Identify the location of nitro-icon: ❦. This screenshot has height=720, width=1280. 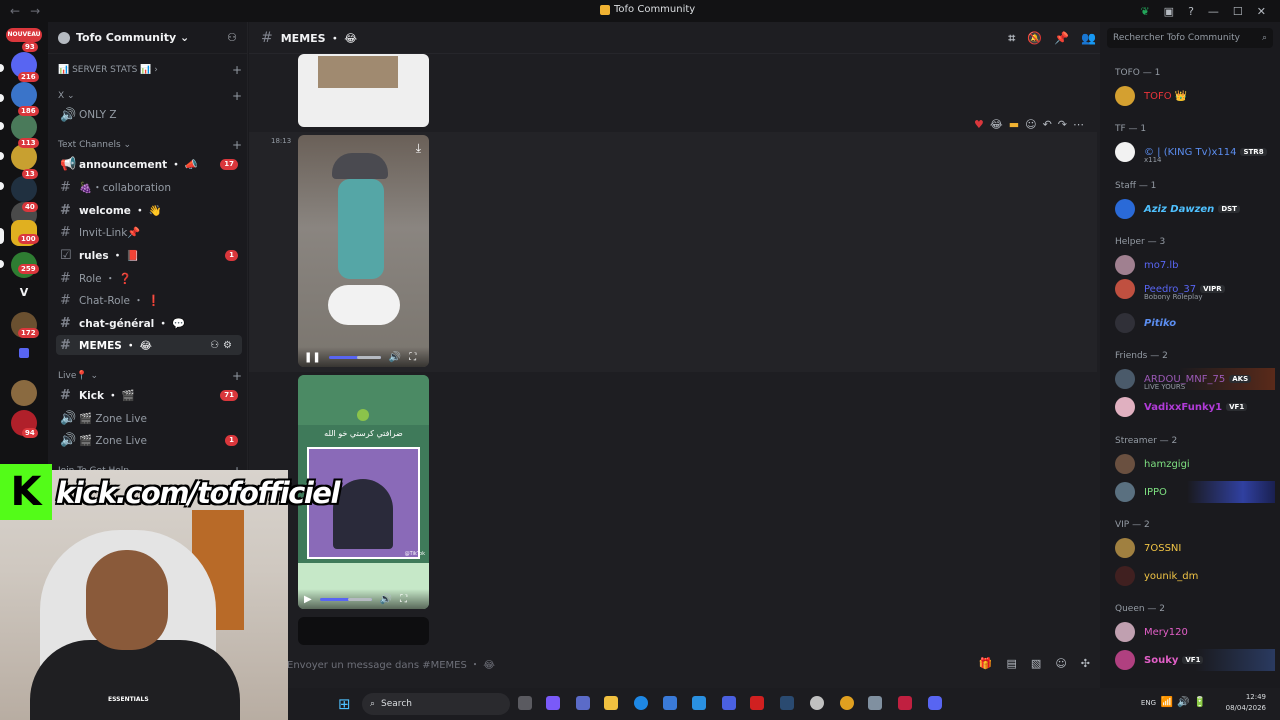
(1144, 11).